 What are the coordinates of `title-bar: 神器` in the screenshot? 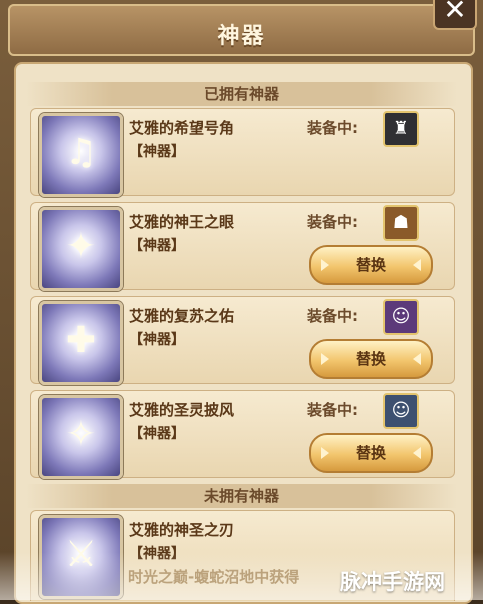 It's located at (241, 30).